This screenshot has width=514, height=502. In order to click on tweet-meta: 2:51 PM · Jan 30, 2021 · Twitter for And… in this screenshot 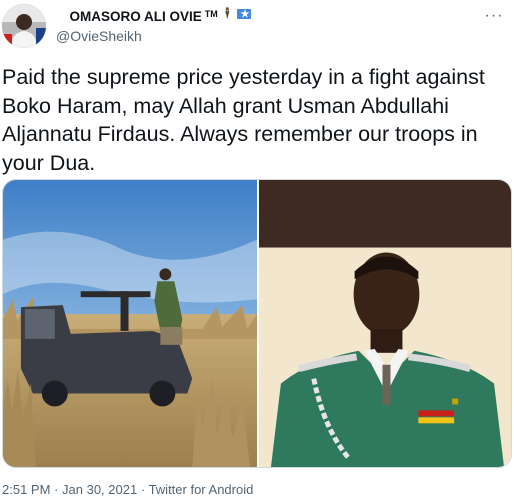, I will do `click(127, 490)`.